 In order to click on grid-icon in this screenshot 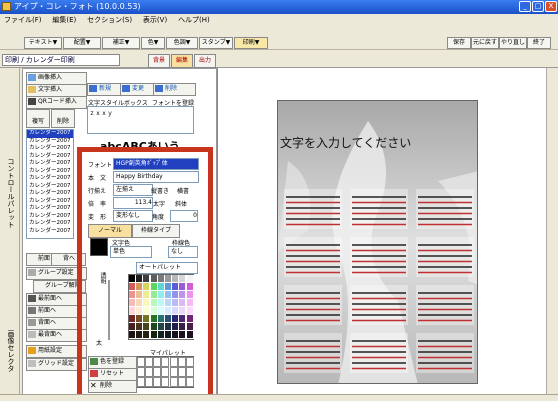, I will do `click(32, 363)`.